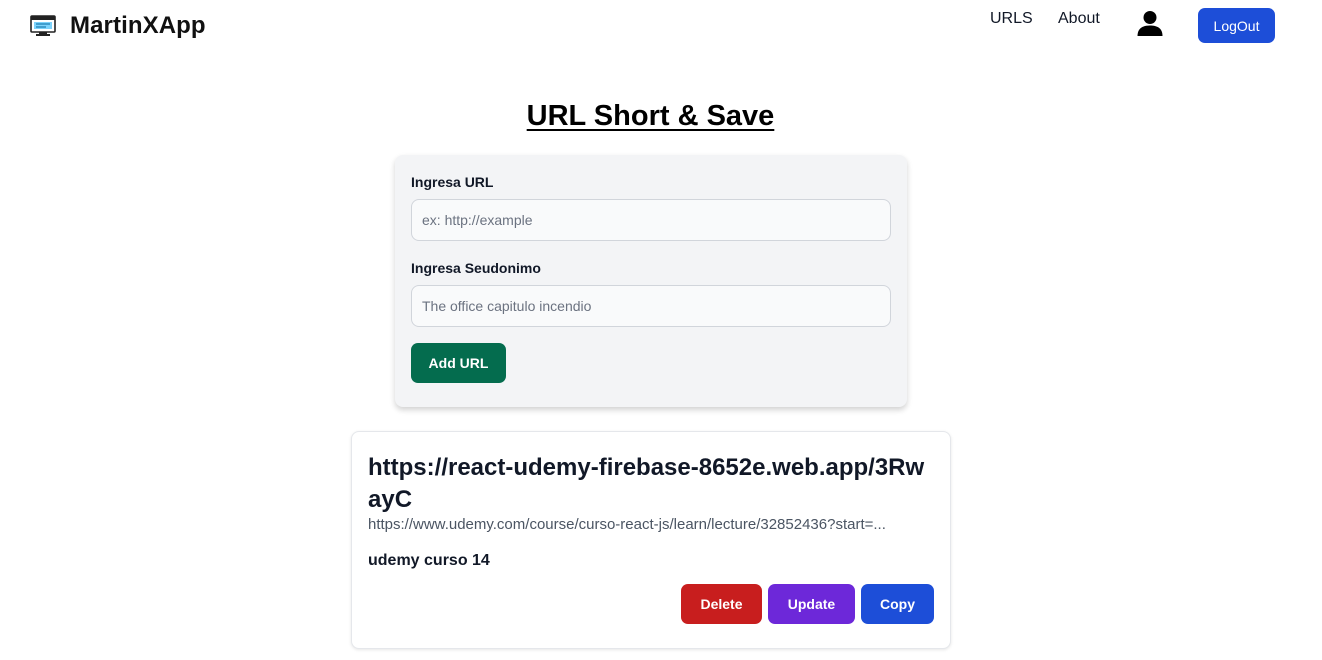 This screenshot has width=1322, height=660. Describe the element at coordinates (651, 220) in the screenshot. I see `url-input` at that location.